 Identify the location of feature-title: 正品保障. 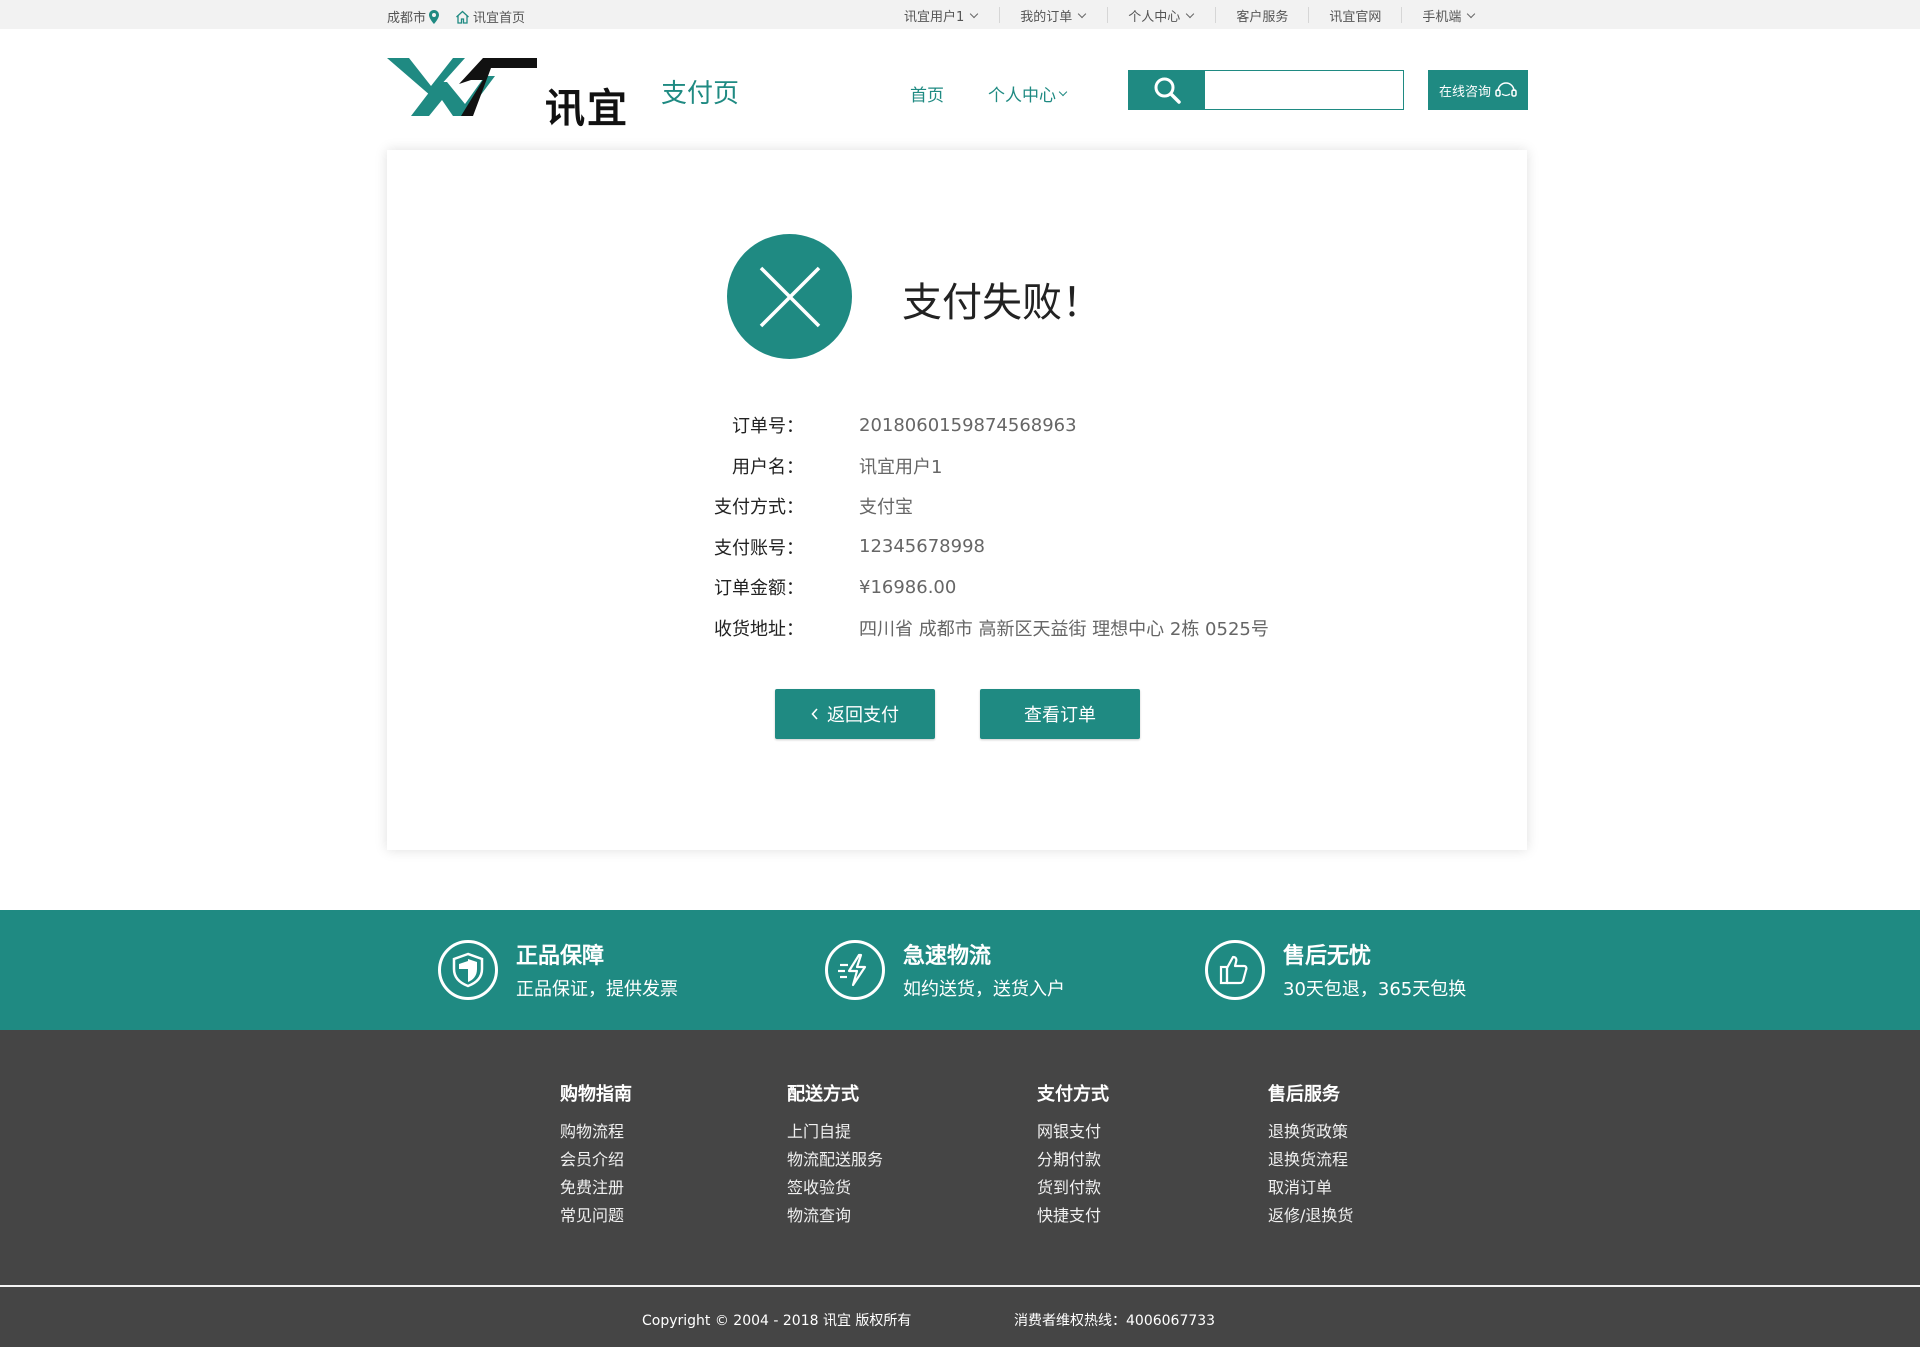
(560, 956).